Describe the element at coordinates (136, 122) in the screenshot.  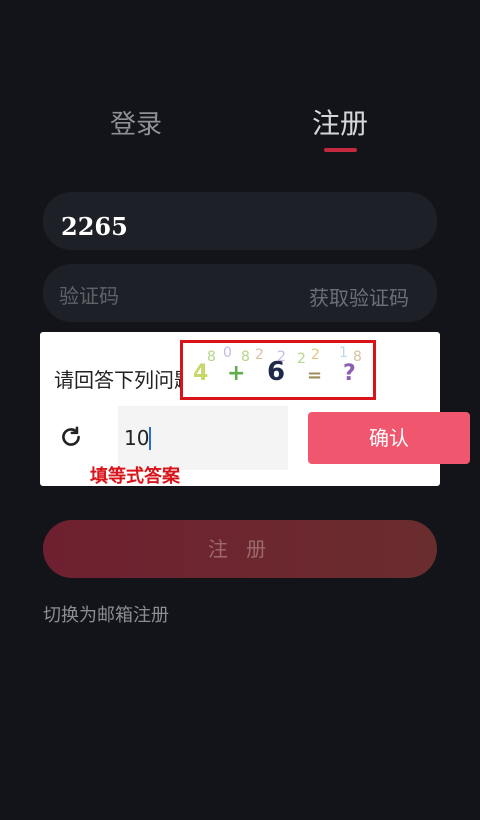
I see `tab-login: 登录` at that location.